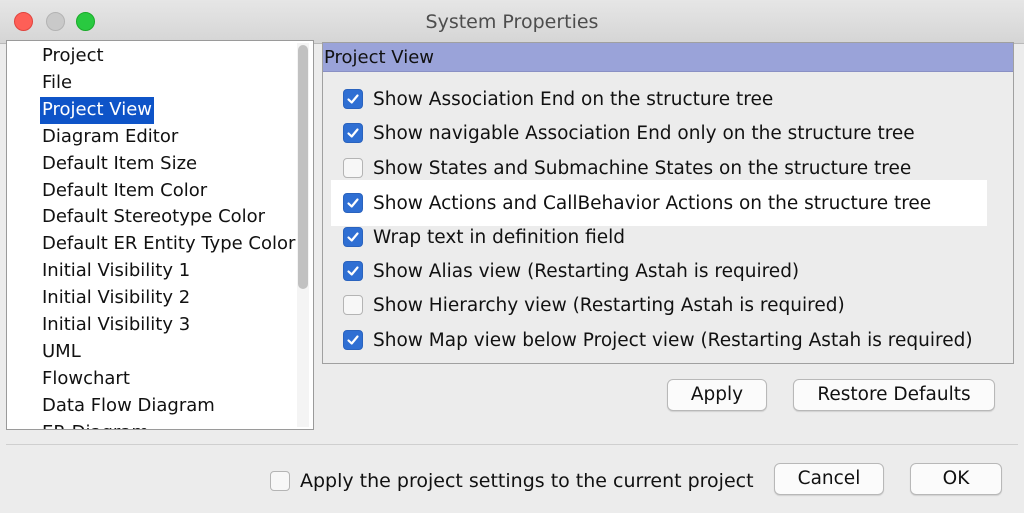  Describe the element at coordinates (168, 56) in the screenshot. I see `category-item-project: Project` at that location.